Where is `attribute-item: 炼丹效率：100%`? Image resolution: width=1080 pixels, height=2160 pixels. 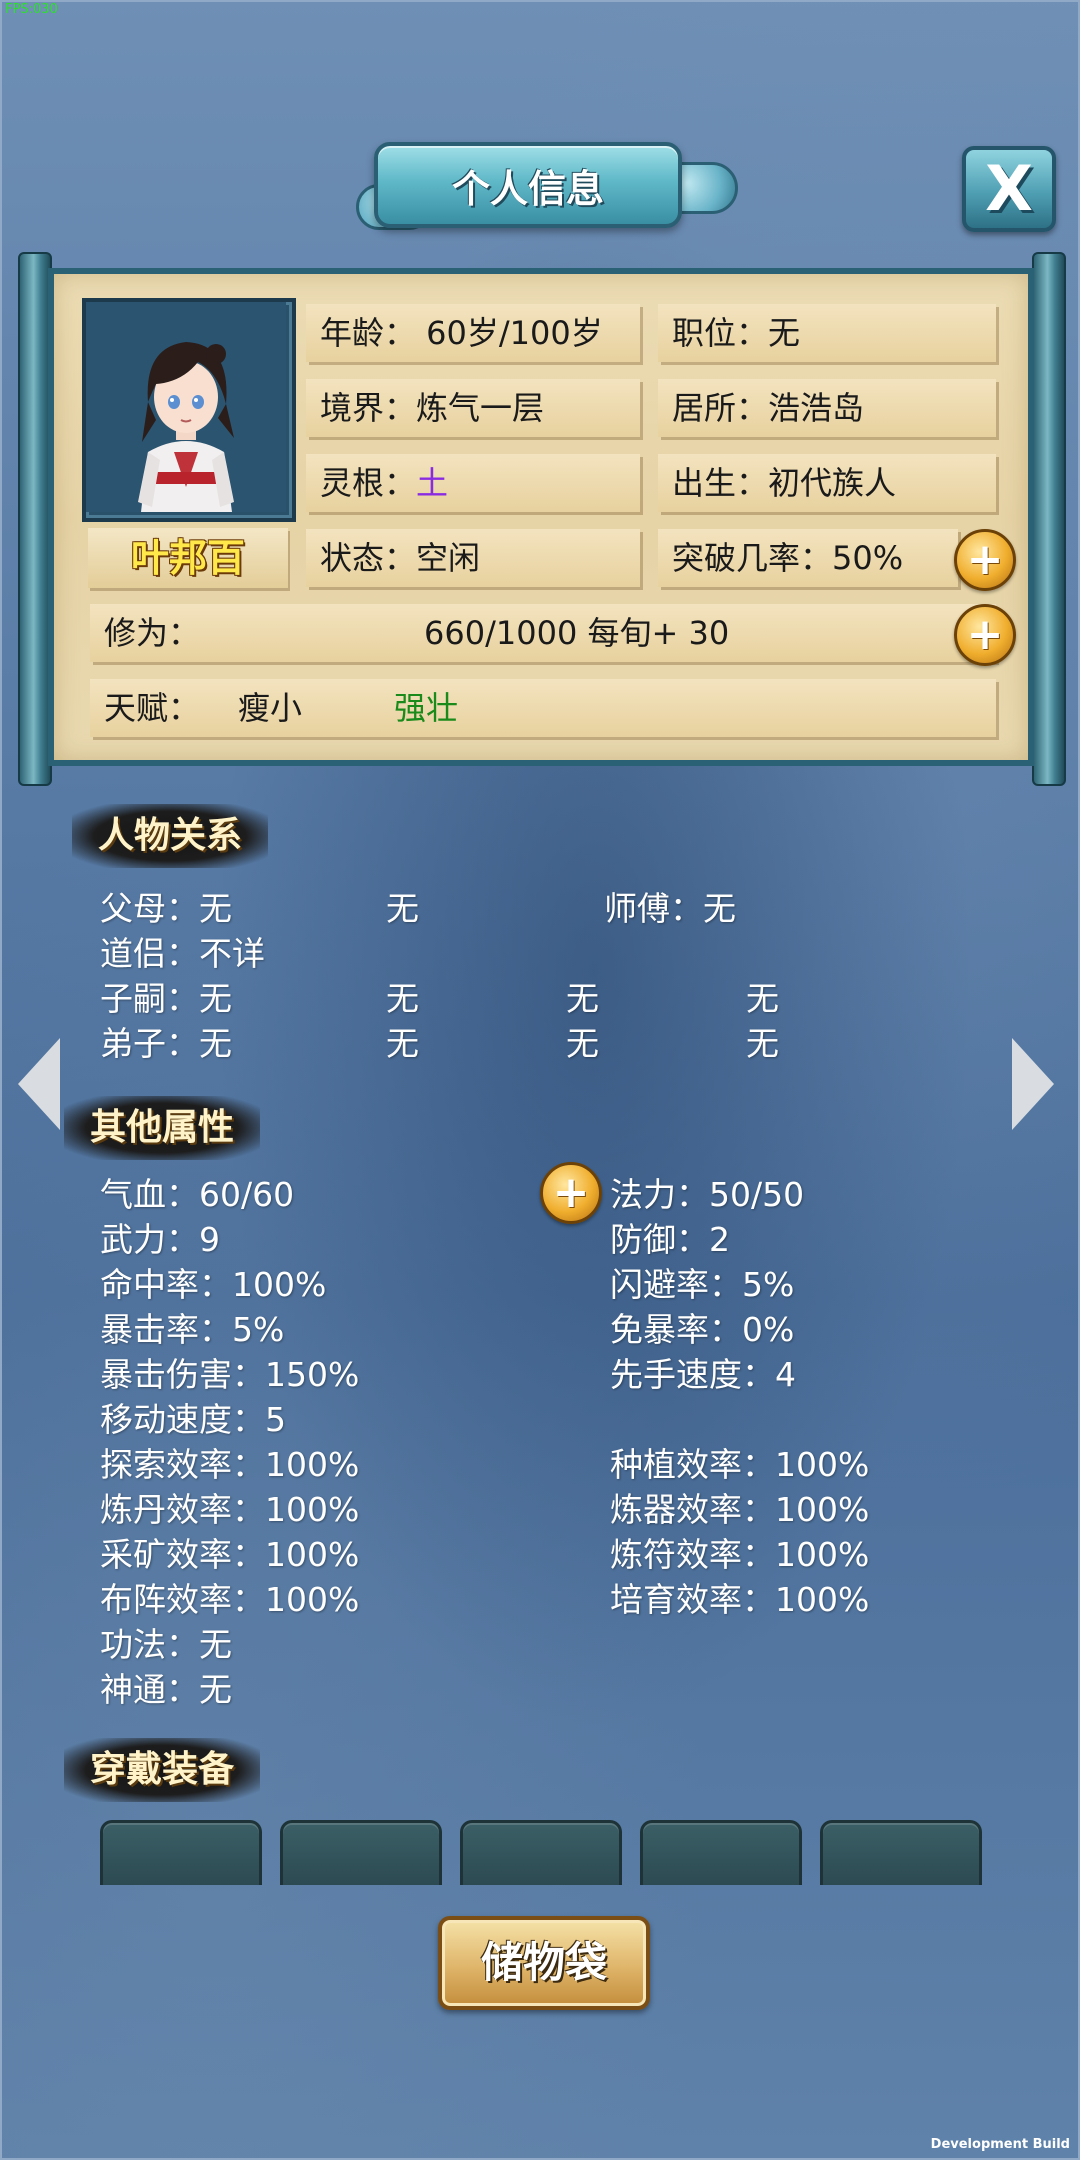 attribute-item: 炼丹效率：100% is located at coordinates (230, 1509).